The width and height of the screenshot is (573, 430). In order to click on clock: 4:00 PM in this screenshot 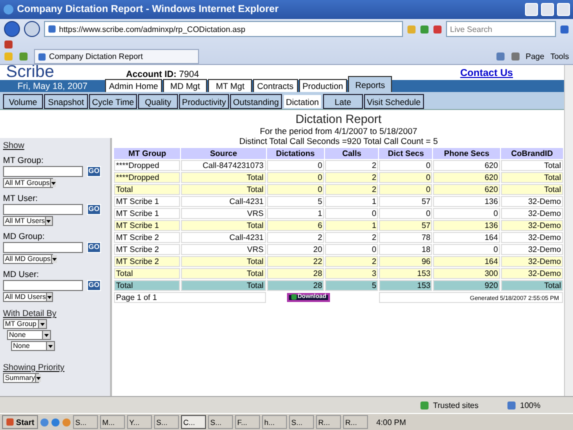, I will do `click(391, 422)`.